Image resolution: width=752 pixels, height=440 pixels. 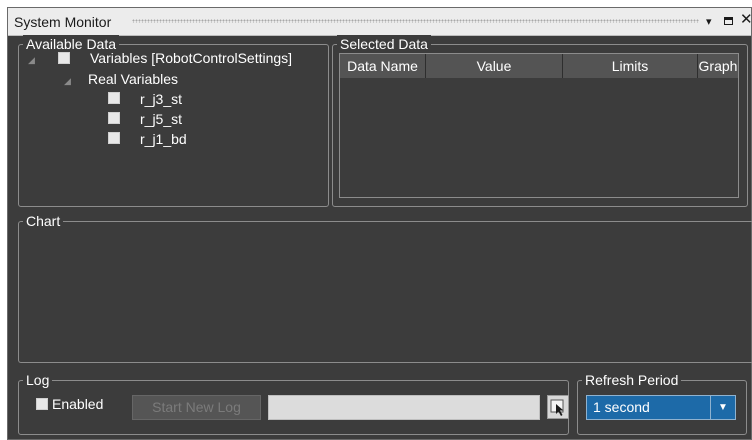 I want to click on log-path-field, so click(x=404, y=407).